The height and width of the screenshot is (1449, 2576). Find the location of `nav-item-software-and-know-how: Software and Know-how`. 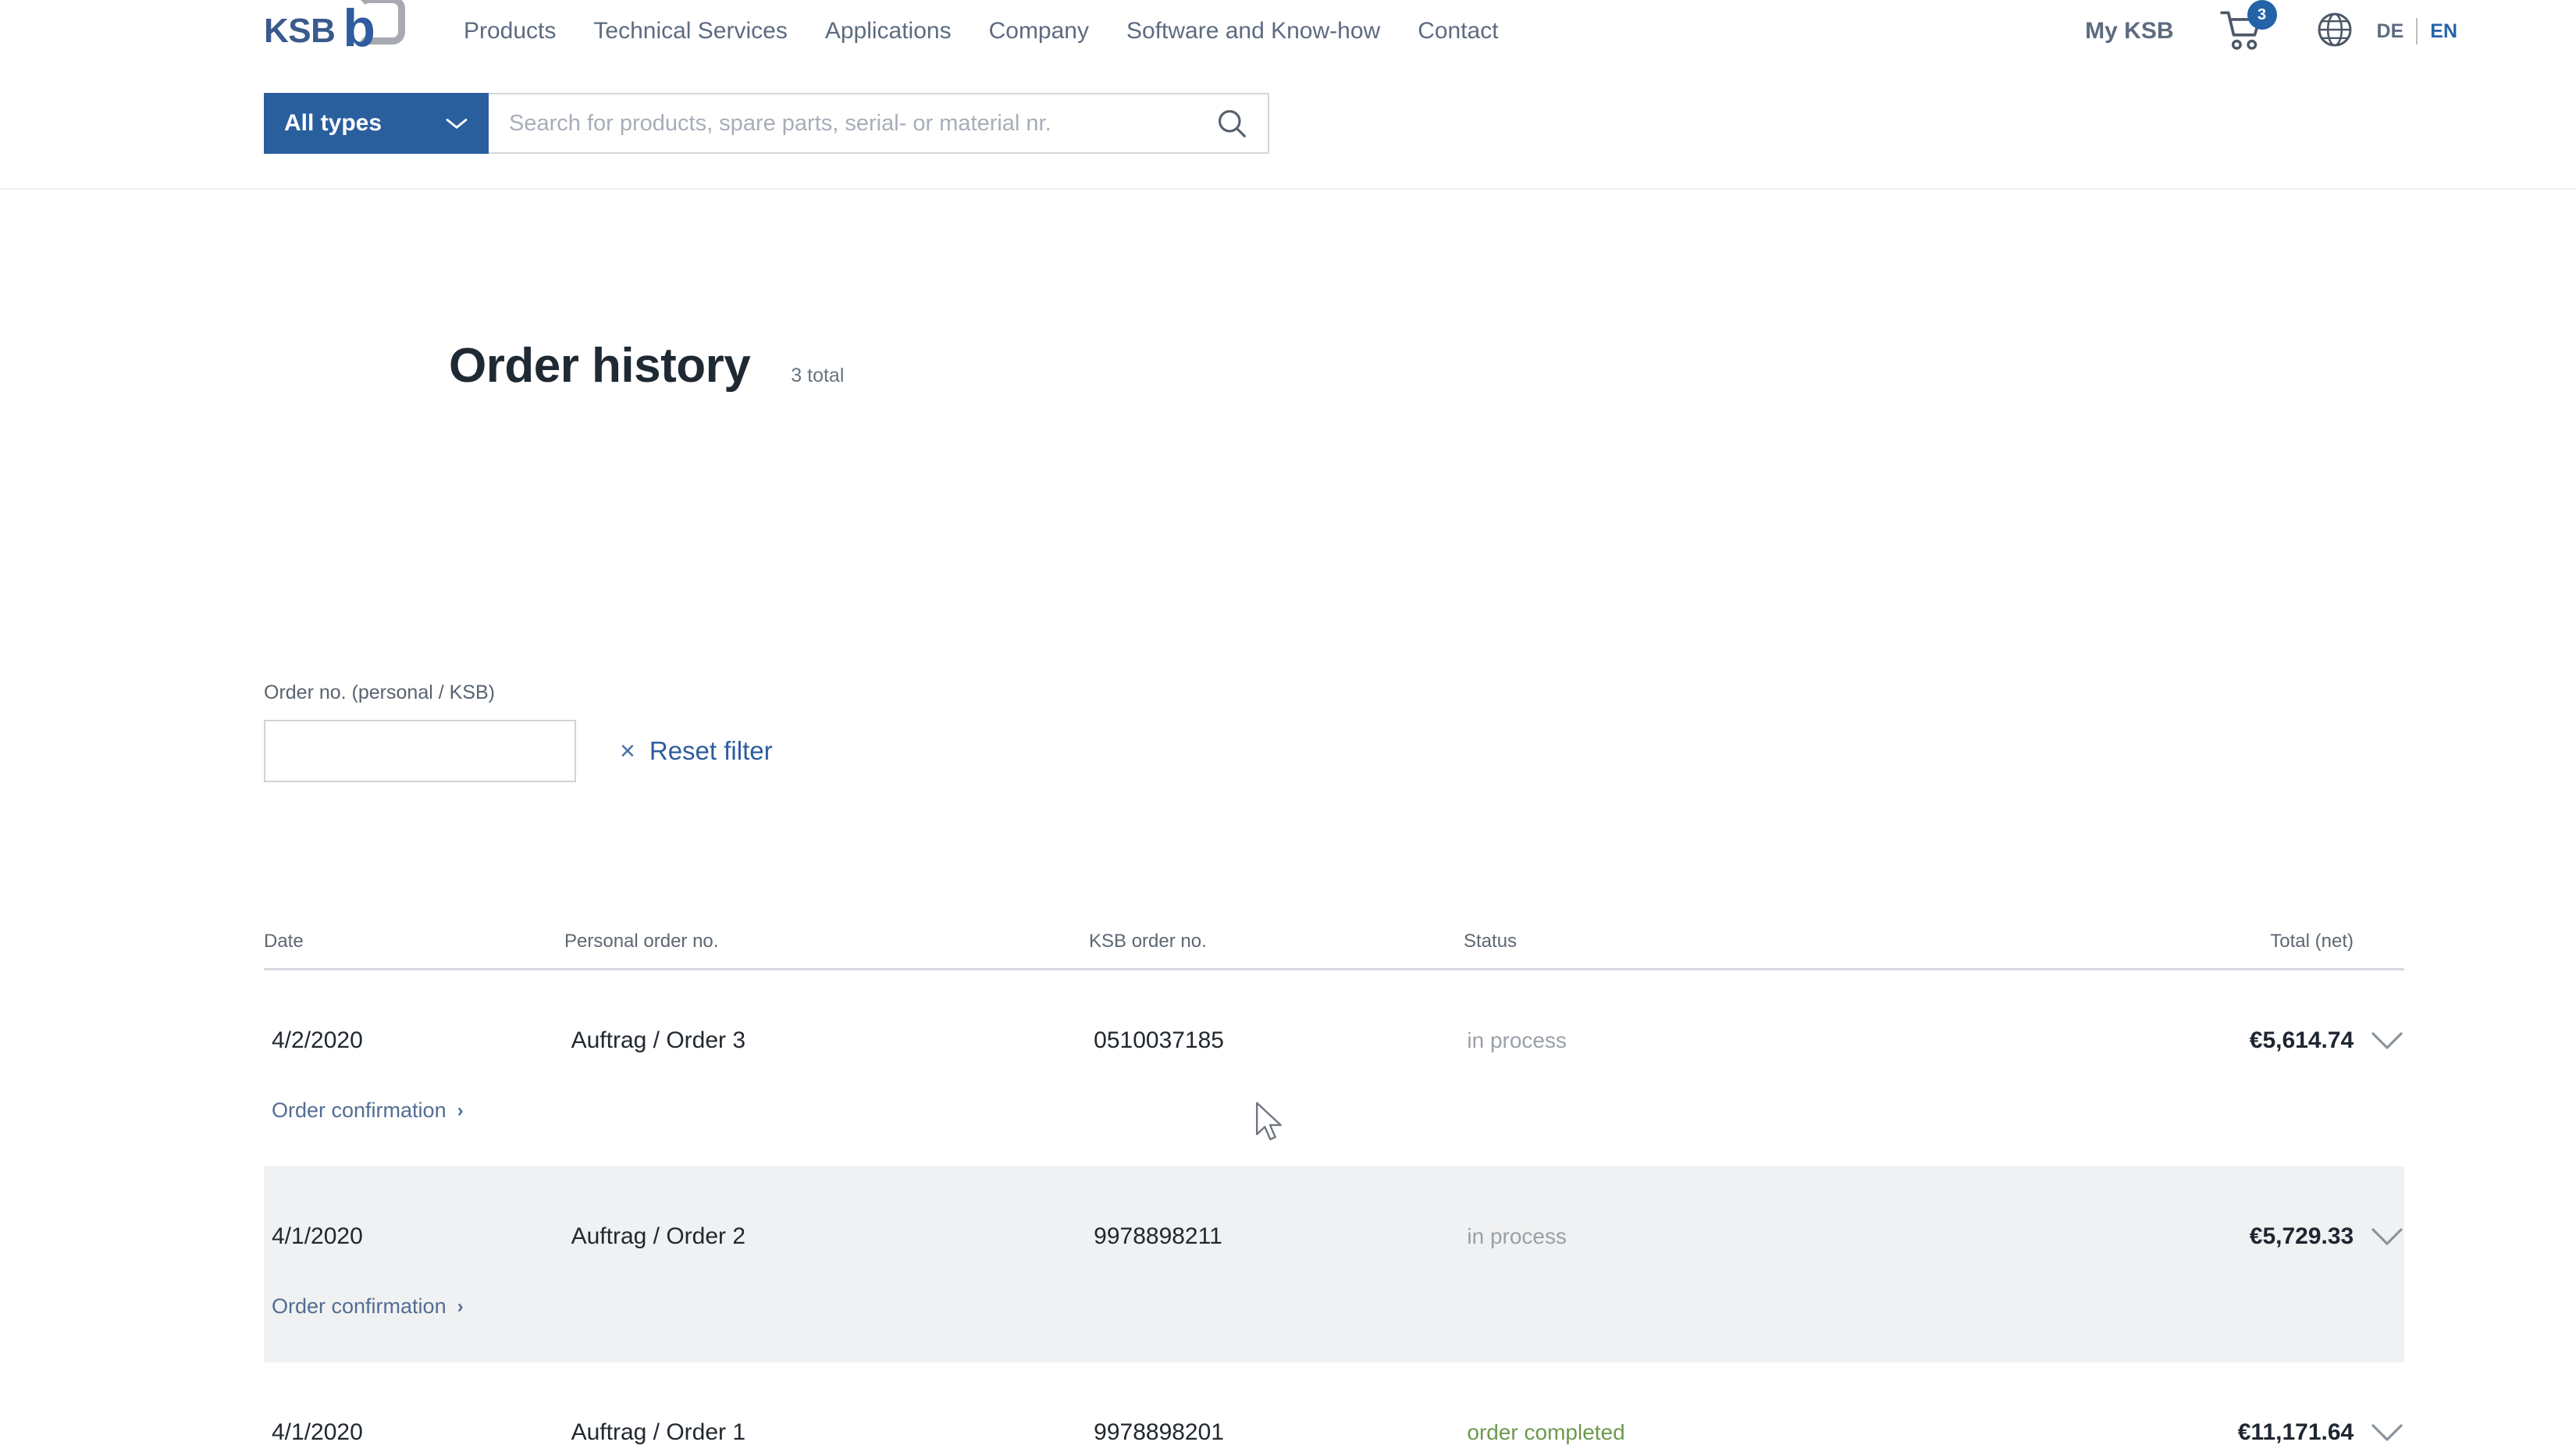

nav-item-software-and-know-how: Software and Know-how is located at coordinates (1253, 31).